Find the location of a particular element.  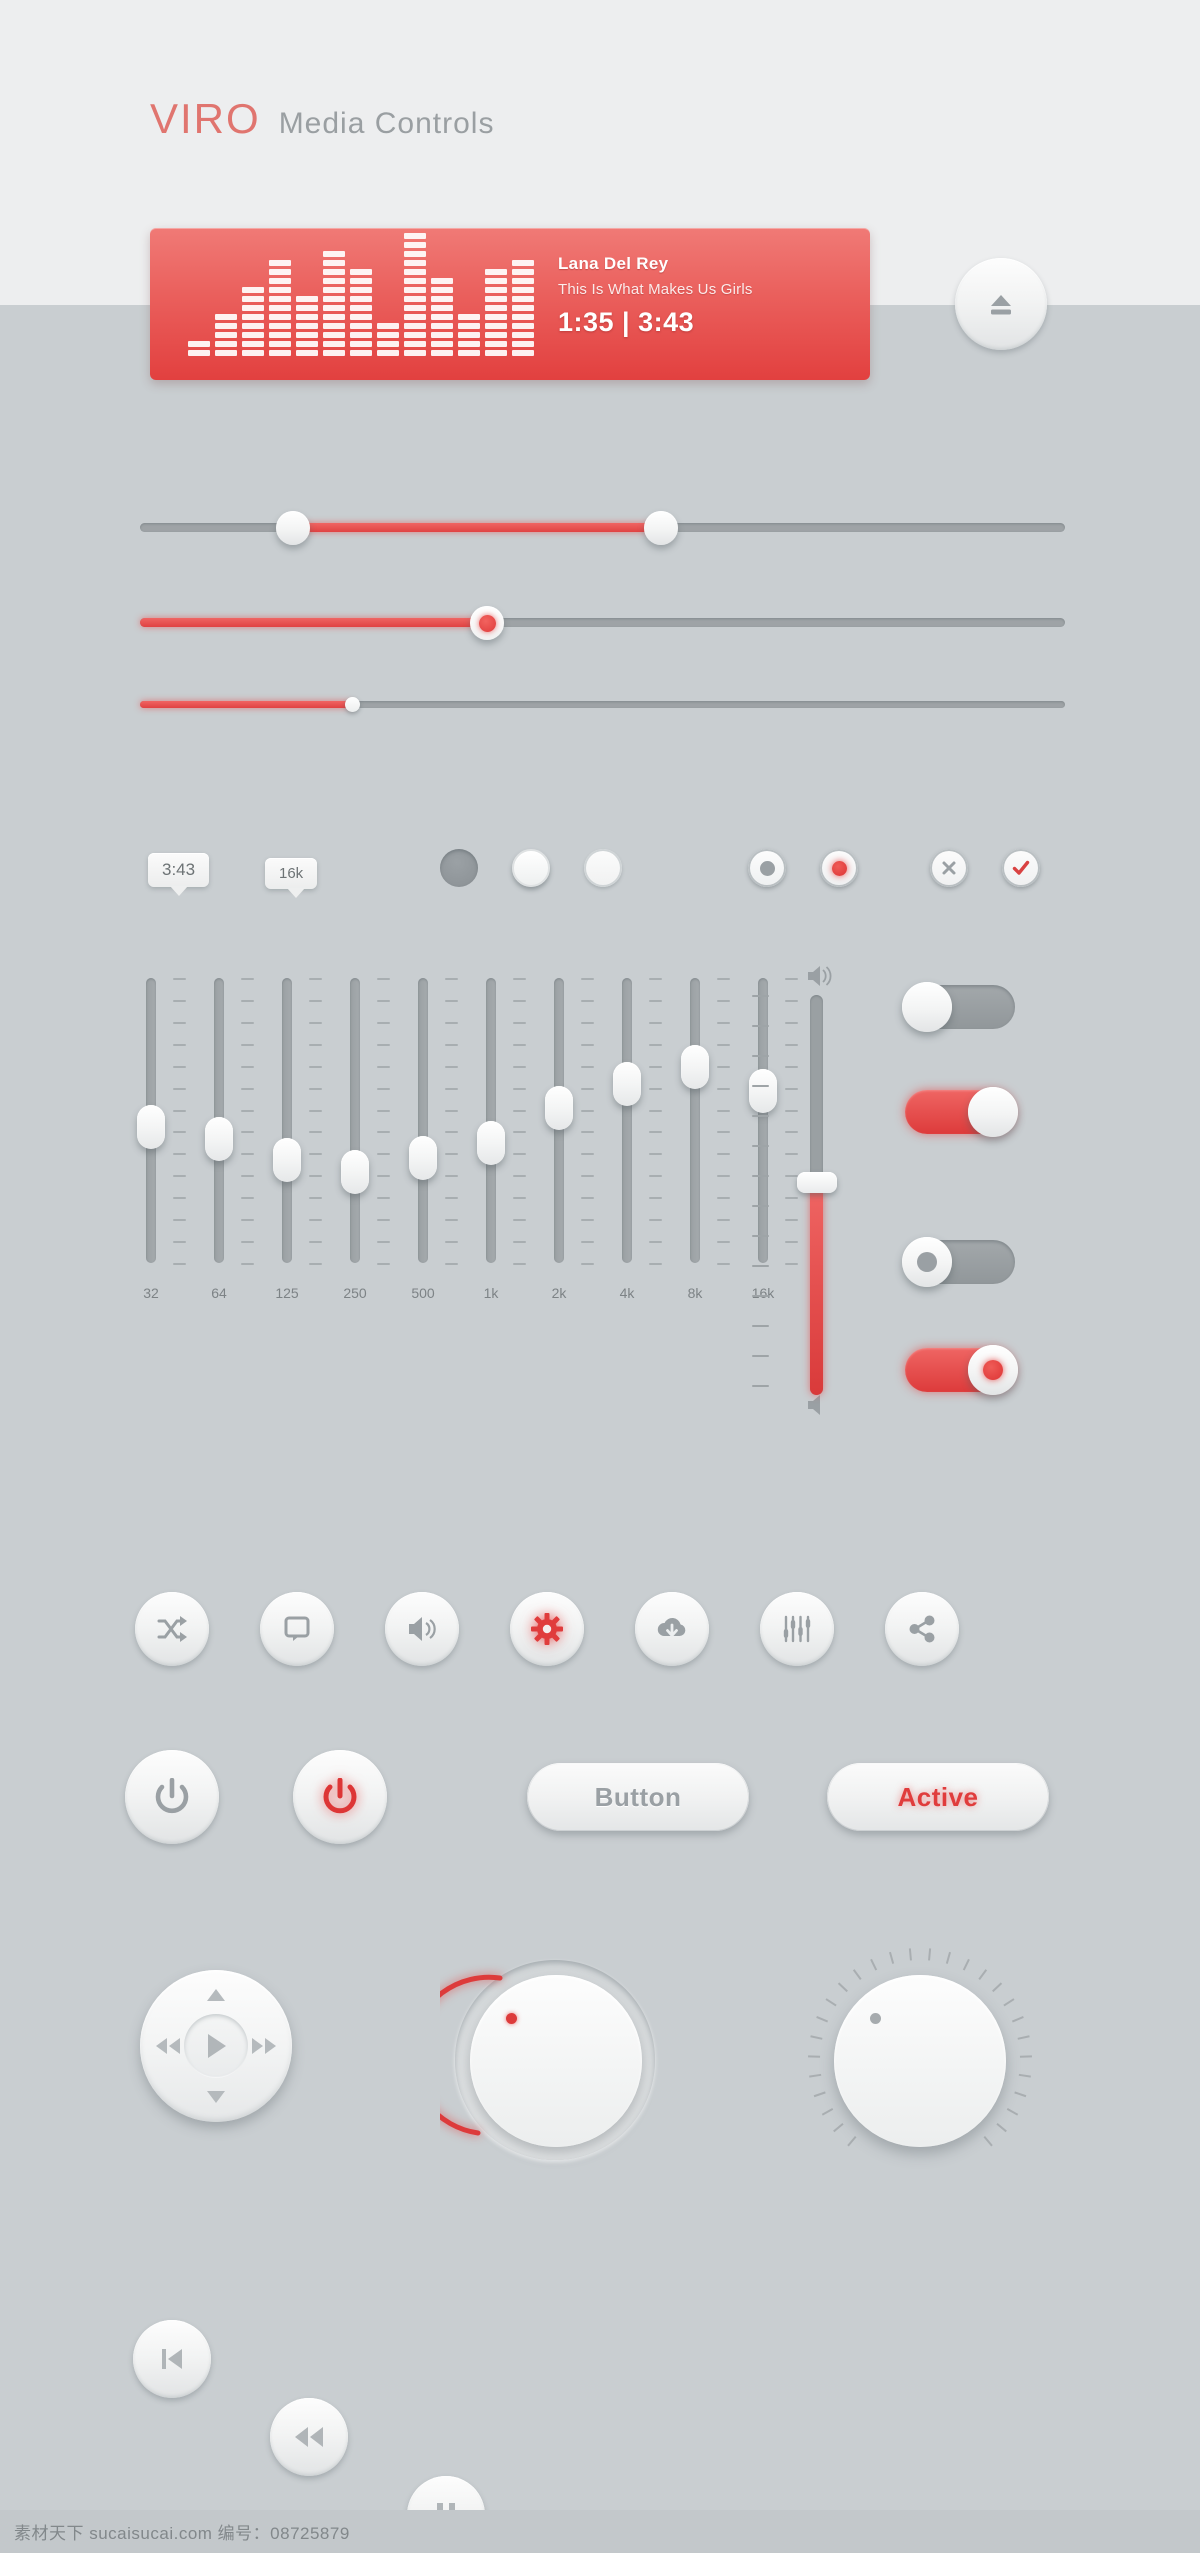

toggle-on-plain is located at coordinates (961, 1112).